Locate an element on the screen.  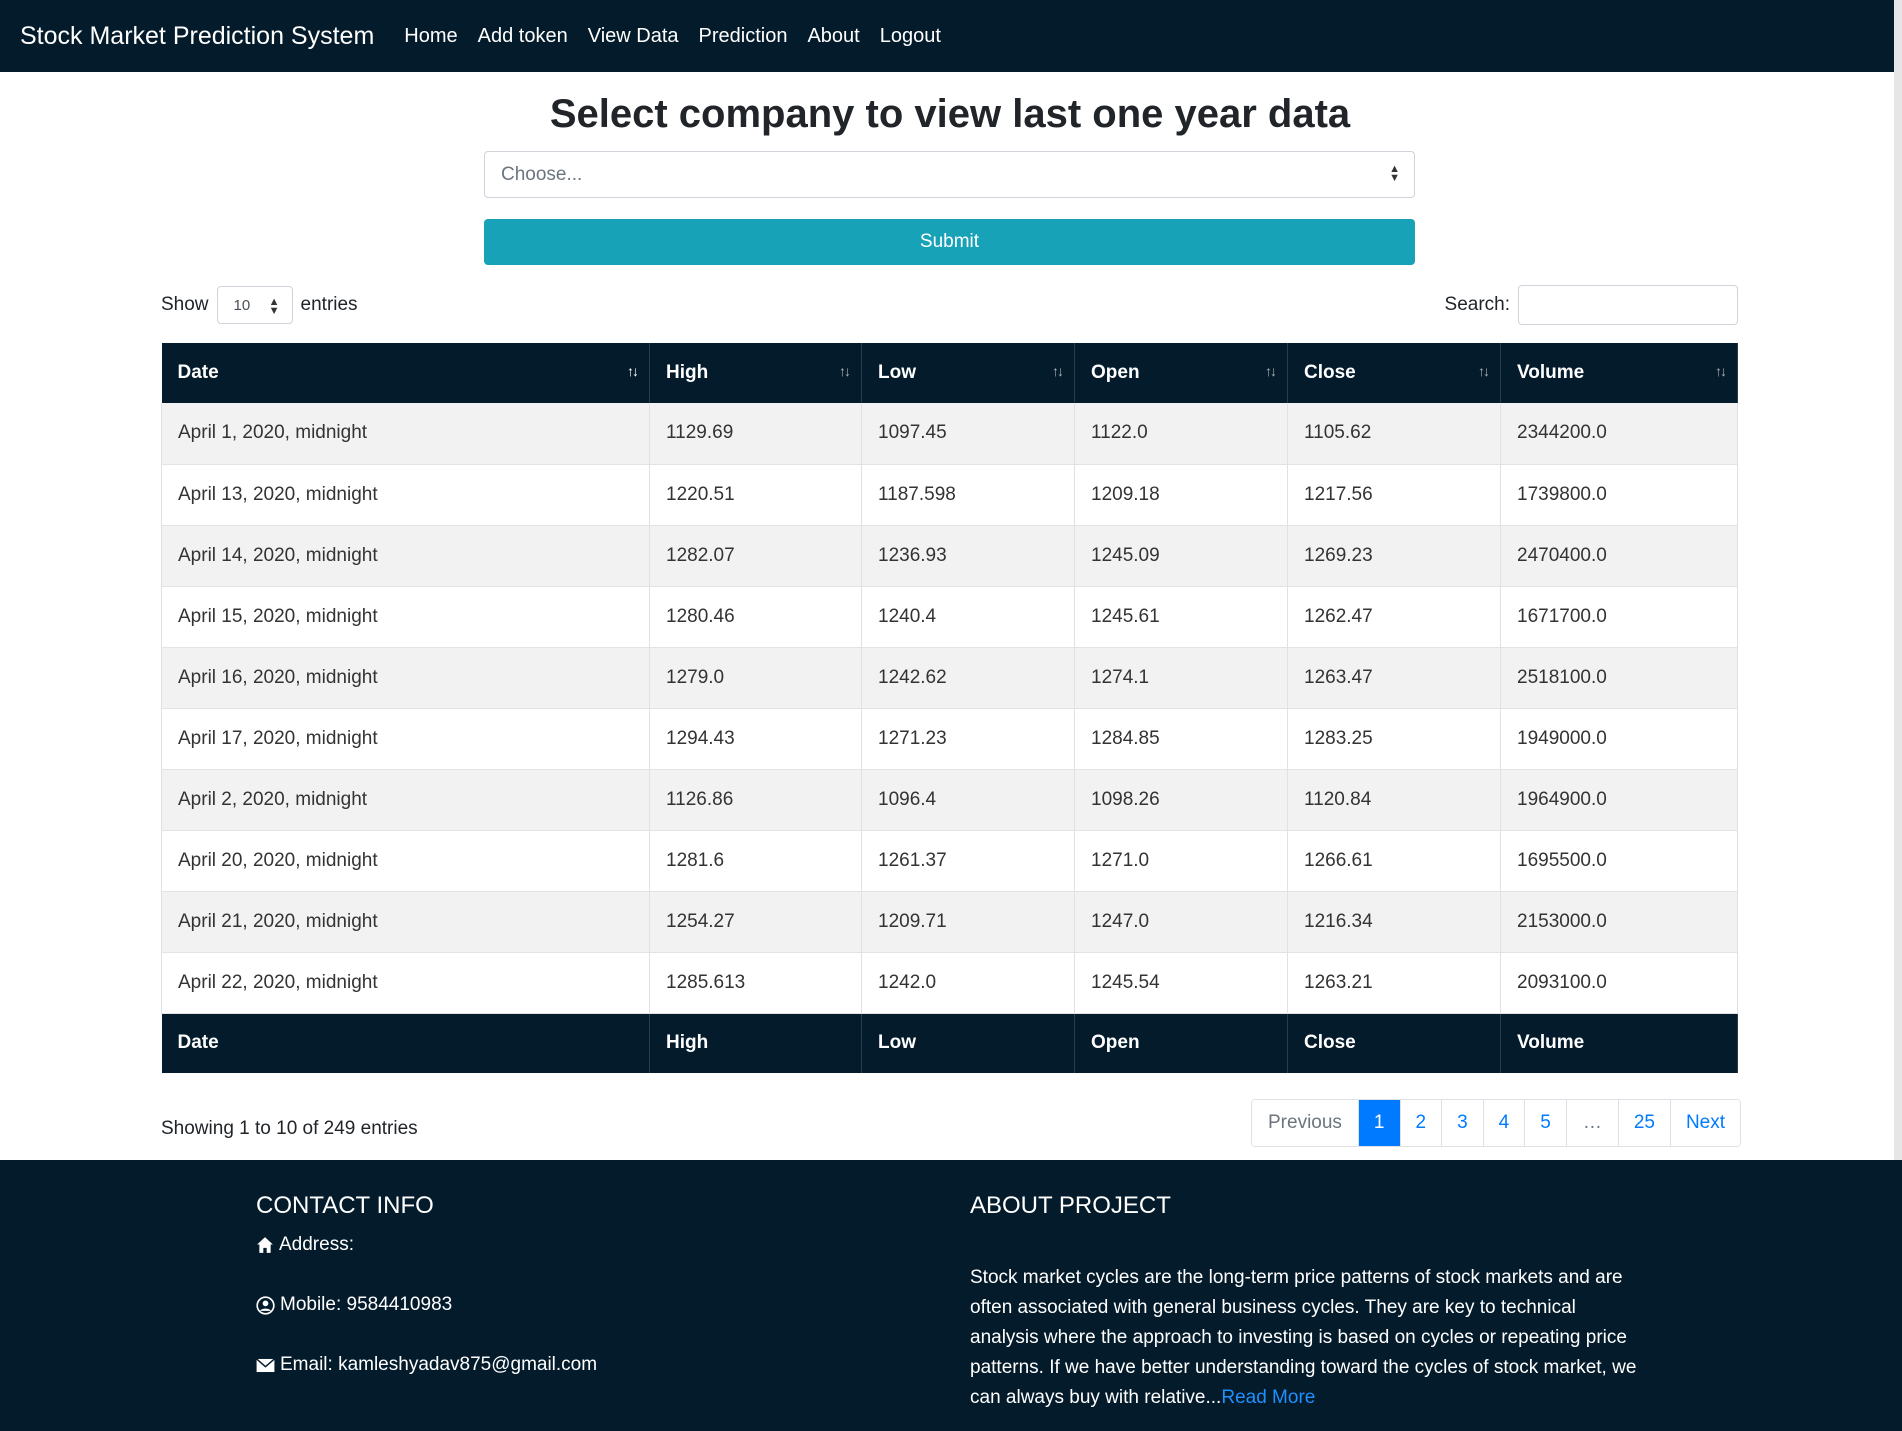
search-input is located at coordinates (1628, 305).